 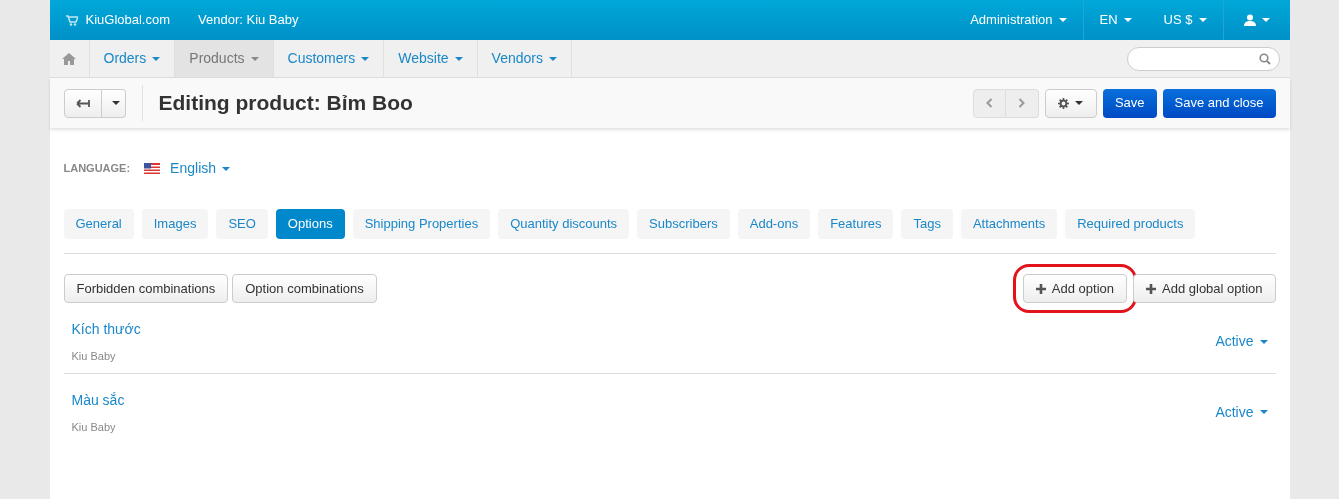 What do you see at coordinates (774, 224) in the screenshot?
I see `tab: Add-ons` at bounding box center [774, 224].